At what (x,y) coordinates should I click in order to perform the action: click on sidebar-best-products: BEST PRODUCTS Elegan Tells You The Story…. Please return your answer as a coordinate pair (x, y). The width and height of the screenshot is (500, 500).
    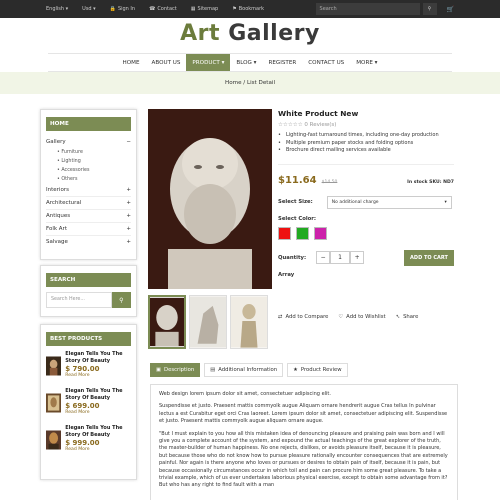
    Looking at the image, I should click on (88, 402).